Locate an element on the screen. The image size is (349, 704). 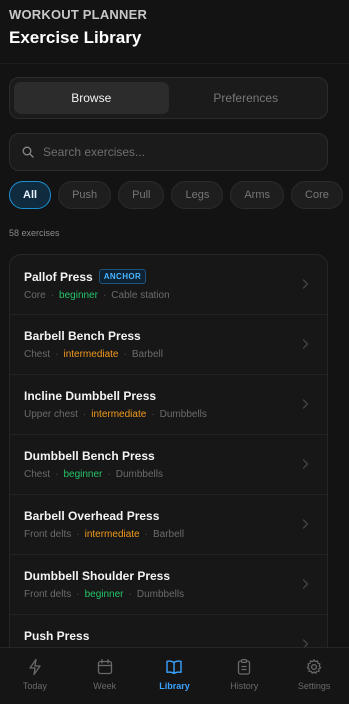
exercise-title-row: Dumbbell Bench Press is located at coordinates (168, 456).